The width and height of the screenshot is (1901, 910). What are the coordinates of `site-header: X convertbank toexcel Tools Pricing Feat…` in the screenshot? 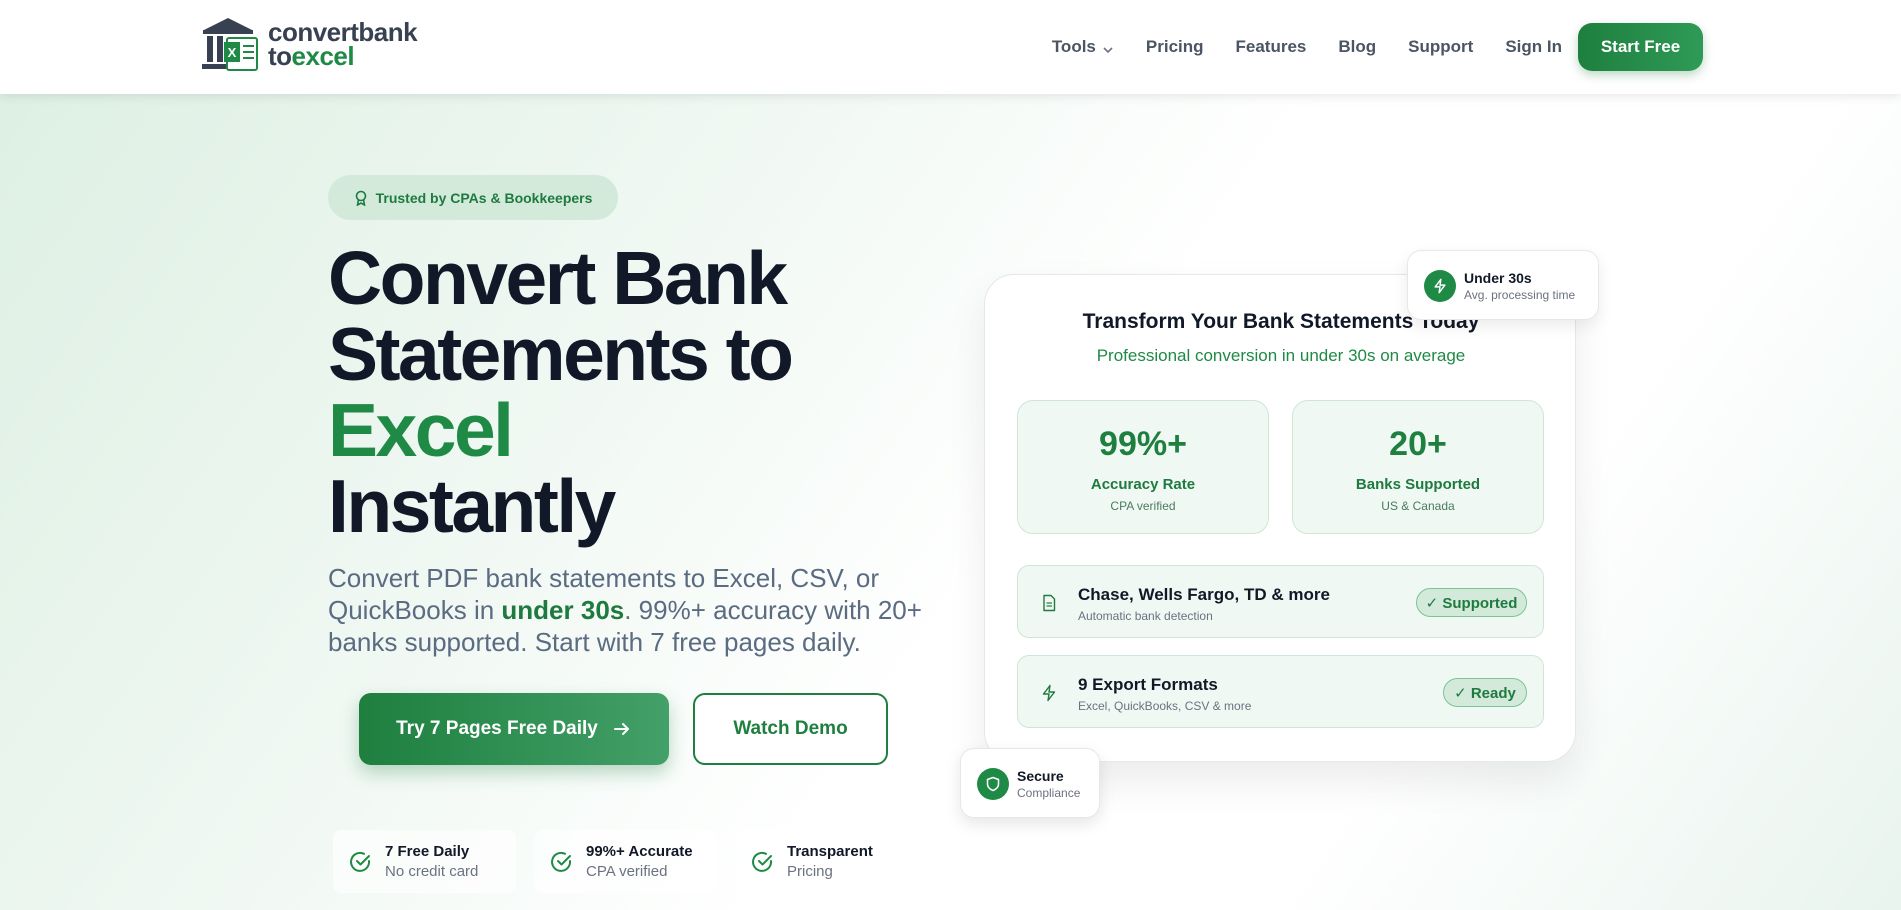 It's located at (950, 47).